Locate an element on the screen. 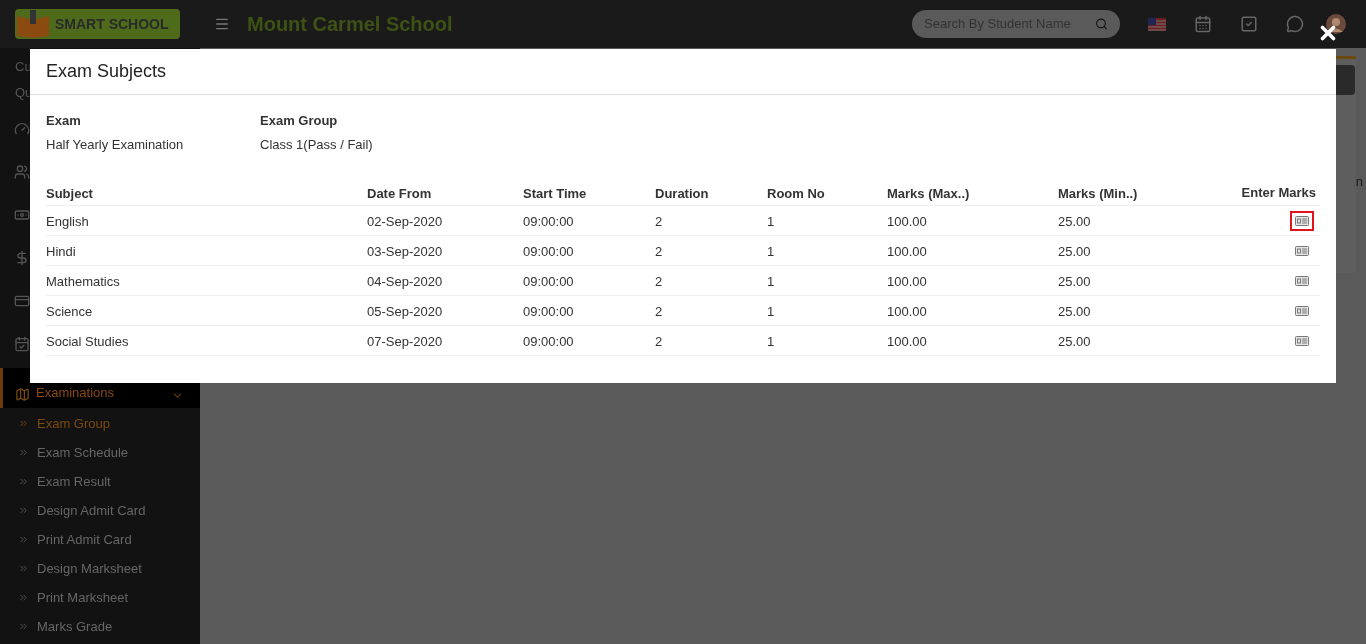  calendar-icon is located at coordinates (1203, 24).